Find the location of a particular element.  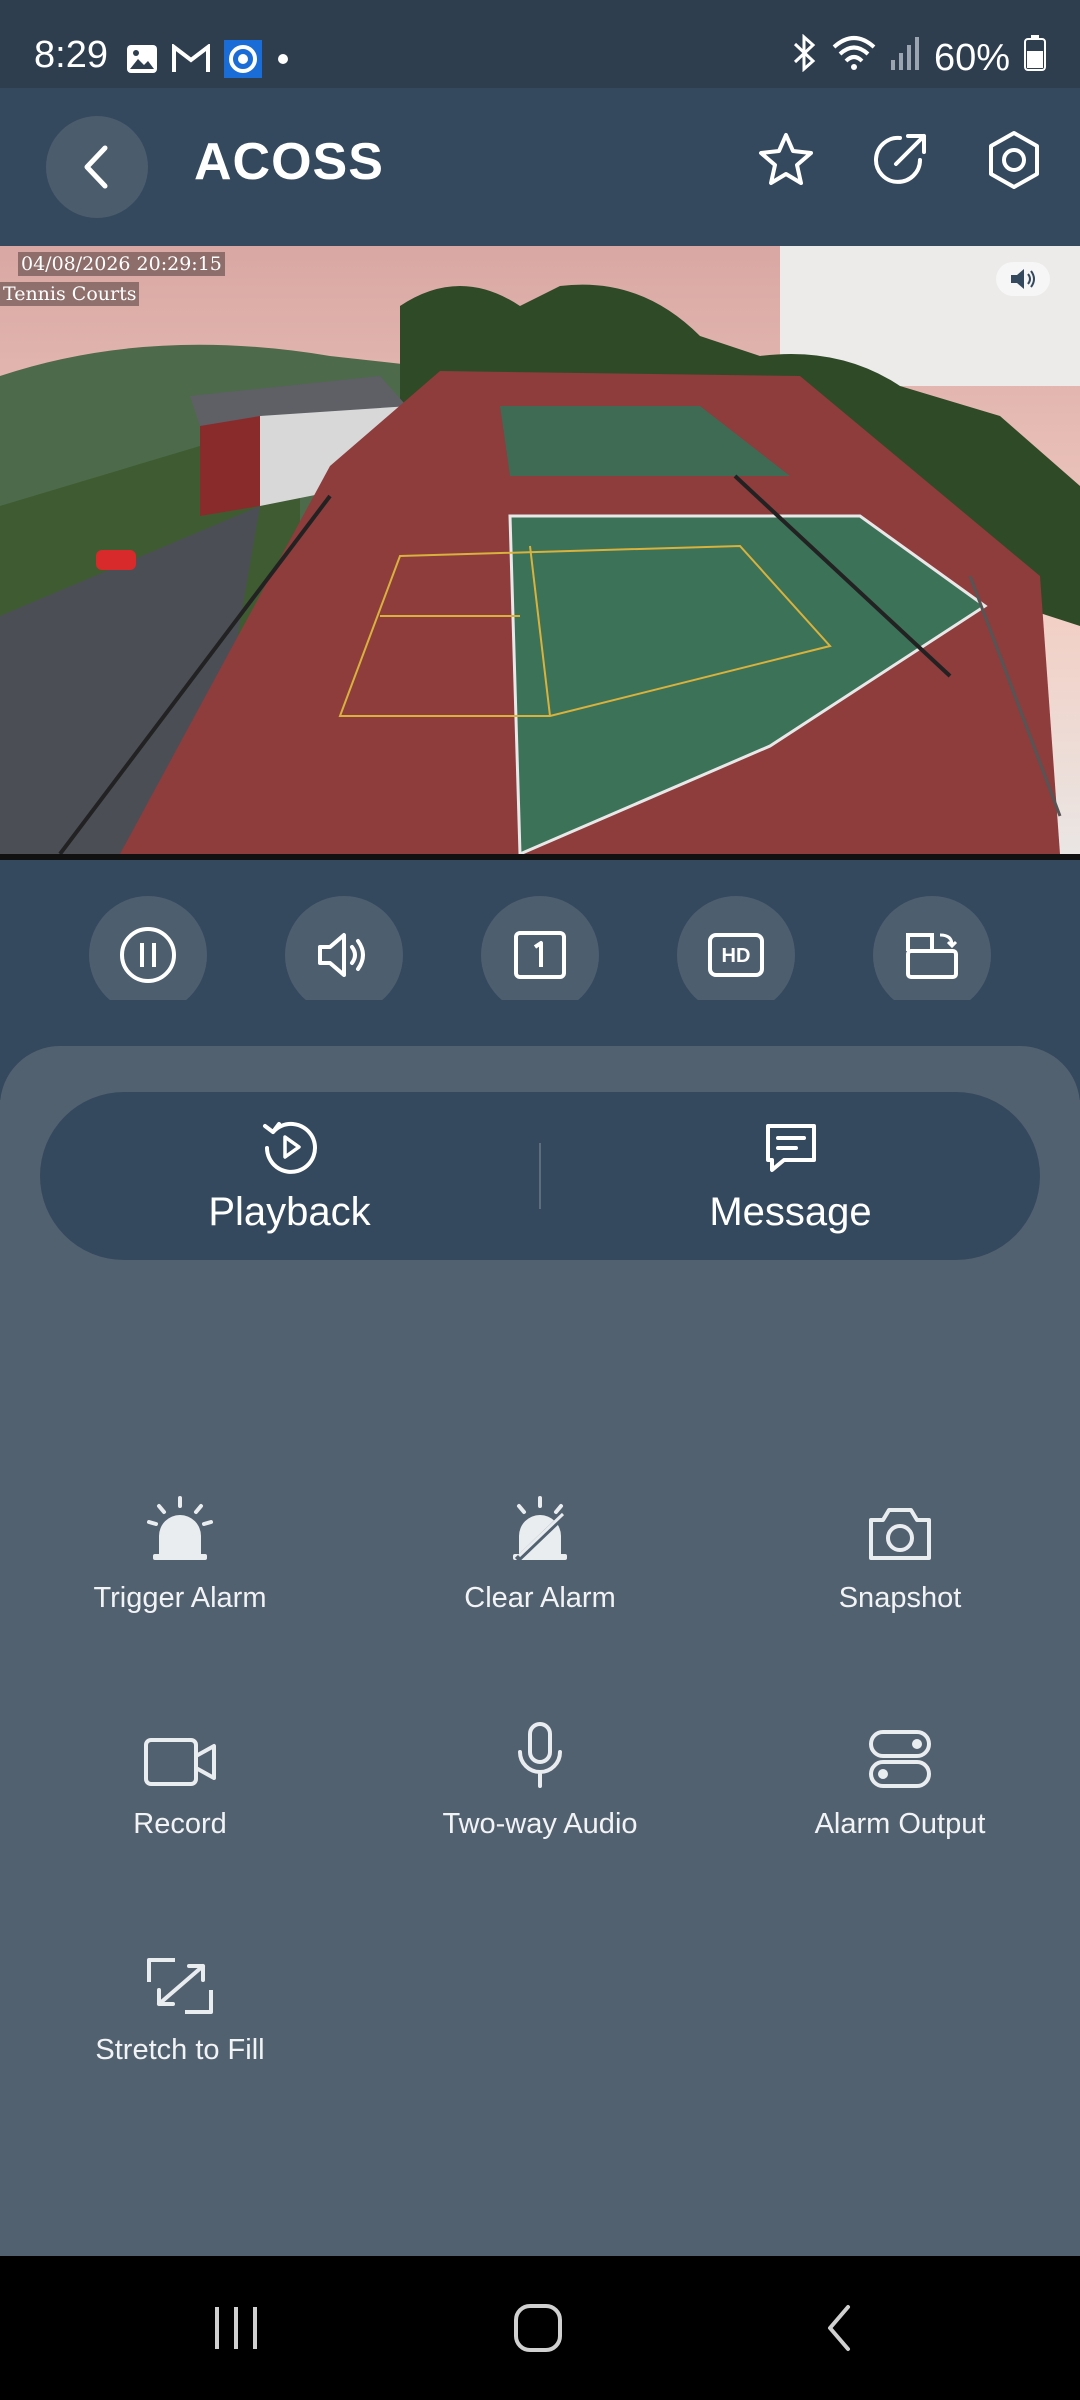

stretch-icon is located at coordinates (180, 1986).